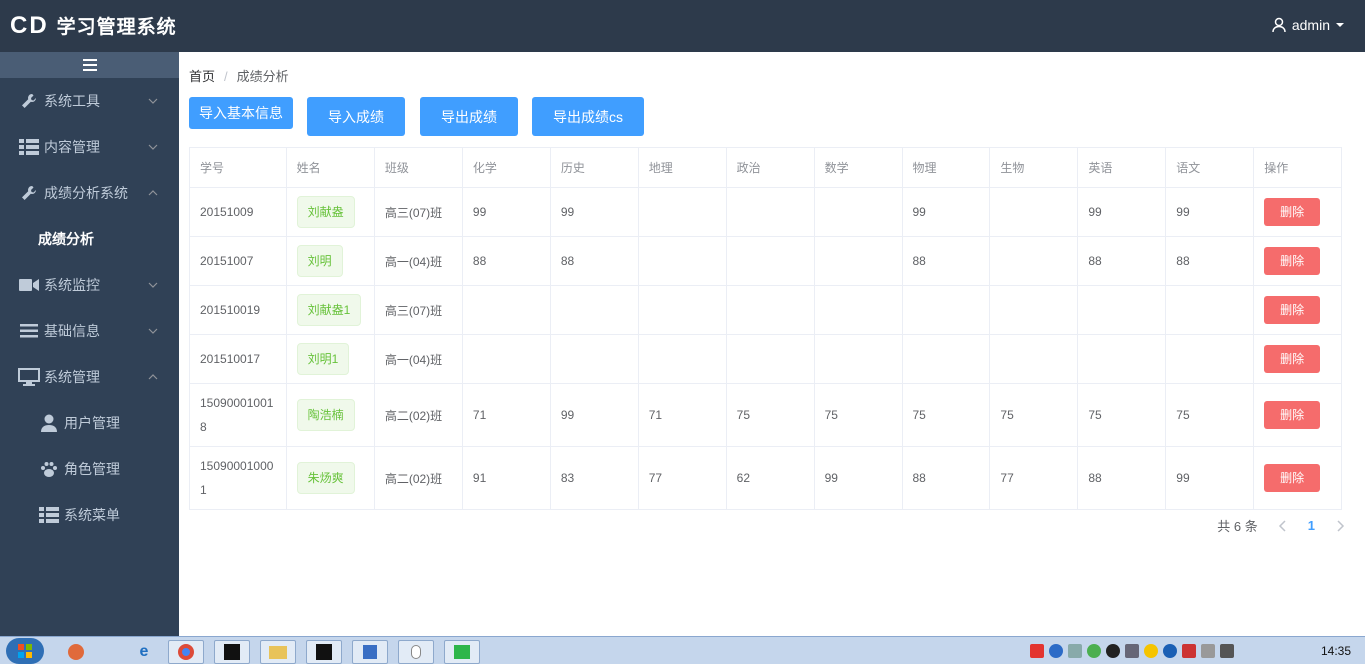 The width and height of the screenshot is (1365, 667). Describe the element at coordinates (89, 239) in the screenshot. I see `sidebar-subitem: 成绩分析` at that location.